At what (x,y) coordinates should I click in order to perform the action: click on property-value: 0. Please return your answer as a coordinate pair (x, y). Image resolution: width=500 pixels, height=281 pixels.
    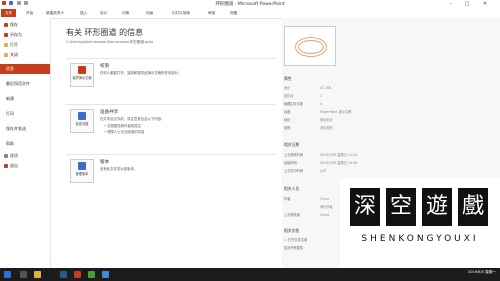
    Looking at the image, I should click on (321, 104).